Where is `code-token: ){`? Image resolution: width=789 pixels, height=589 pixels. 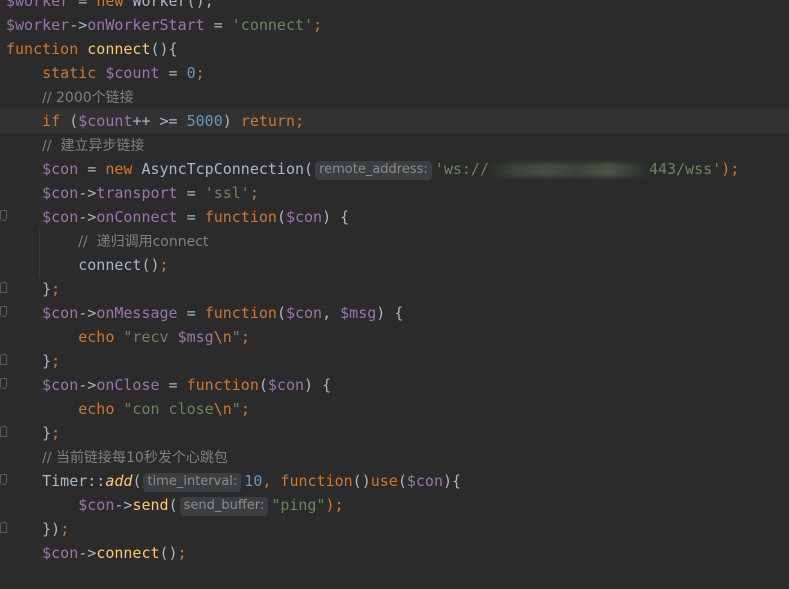 code-token: ){ is located at coordinates (452, 481).